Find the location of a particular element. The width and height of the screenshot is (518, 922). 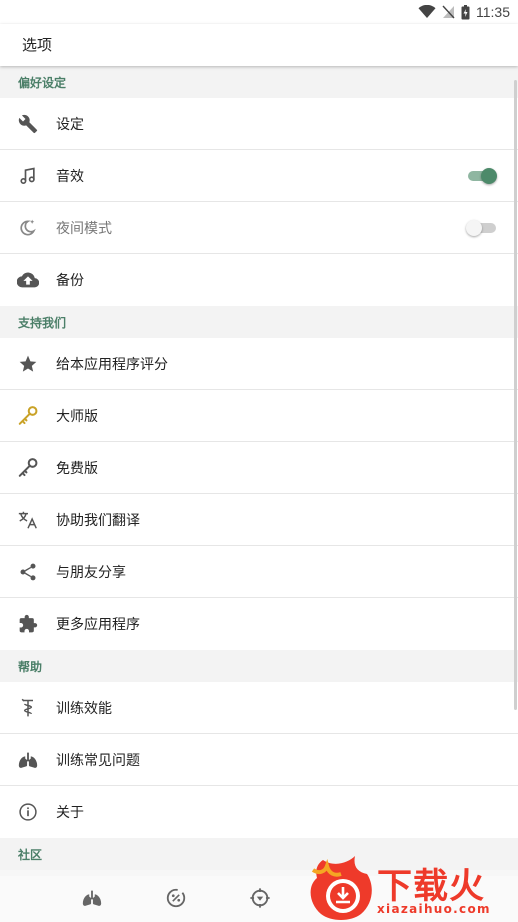

training-effects-label: 训练效能 is located at coordinates (84, 708).